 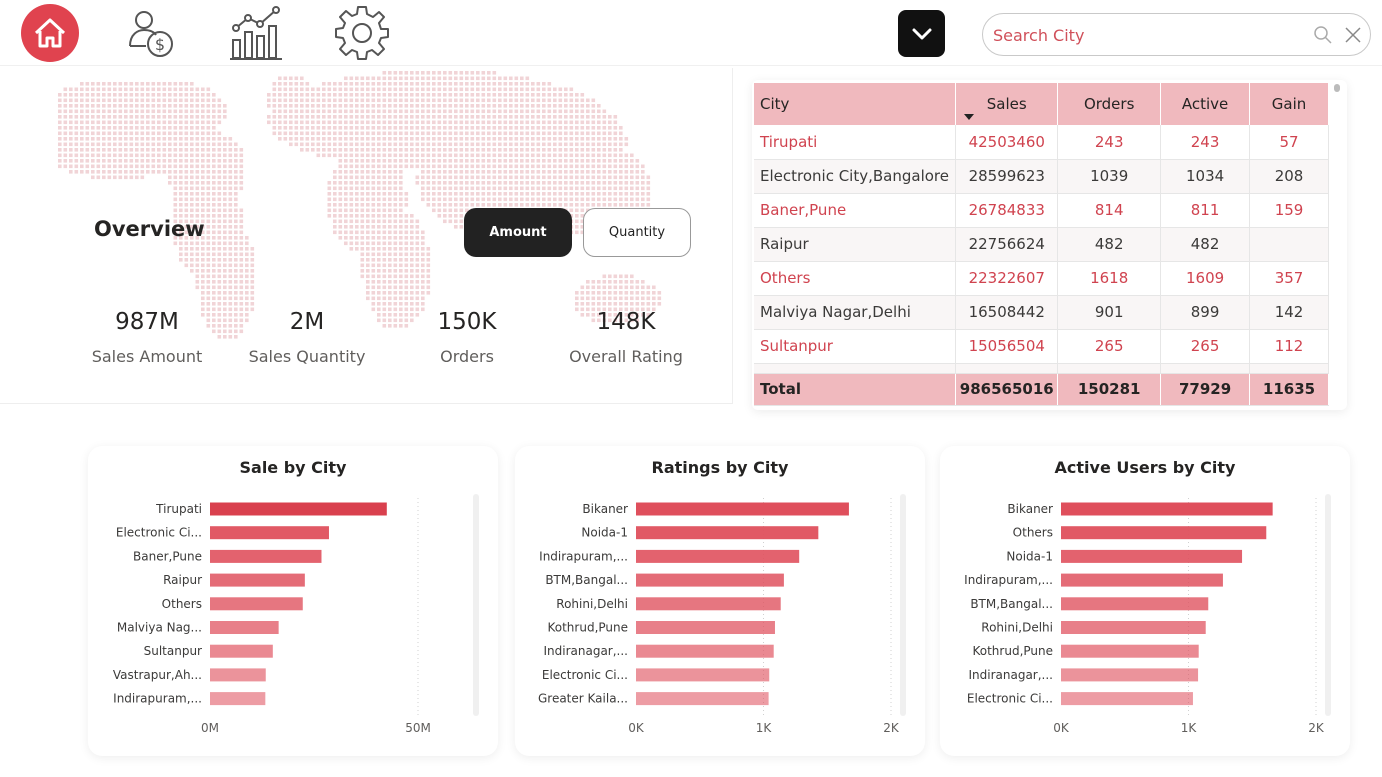 I want to click on amount-toggle-button: Amount, so click(x=518, y=232).